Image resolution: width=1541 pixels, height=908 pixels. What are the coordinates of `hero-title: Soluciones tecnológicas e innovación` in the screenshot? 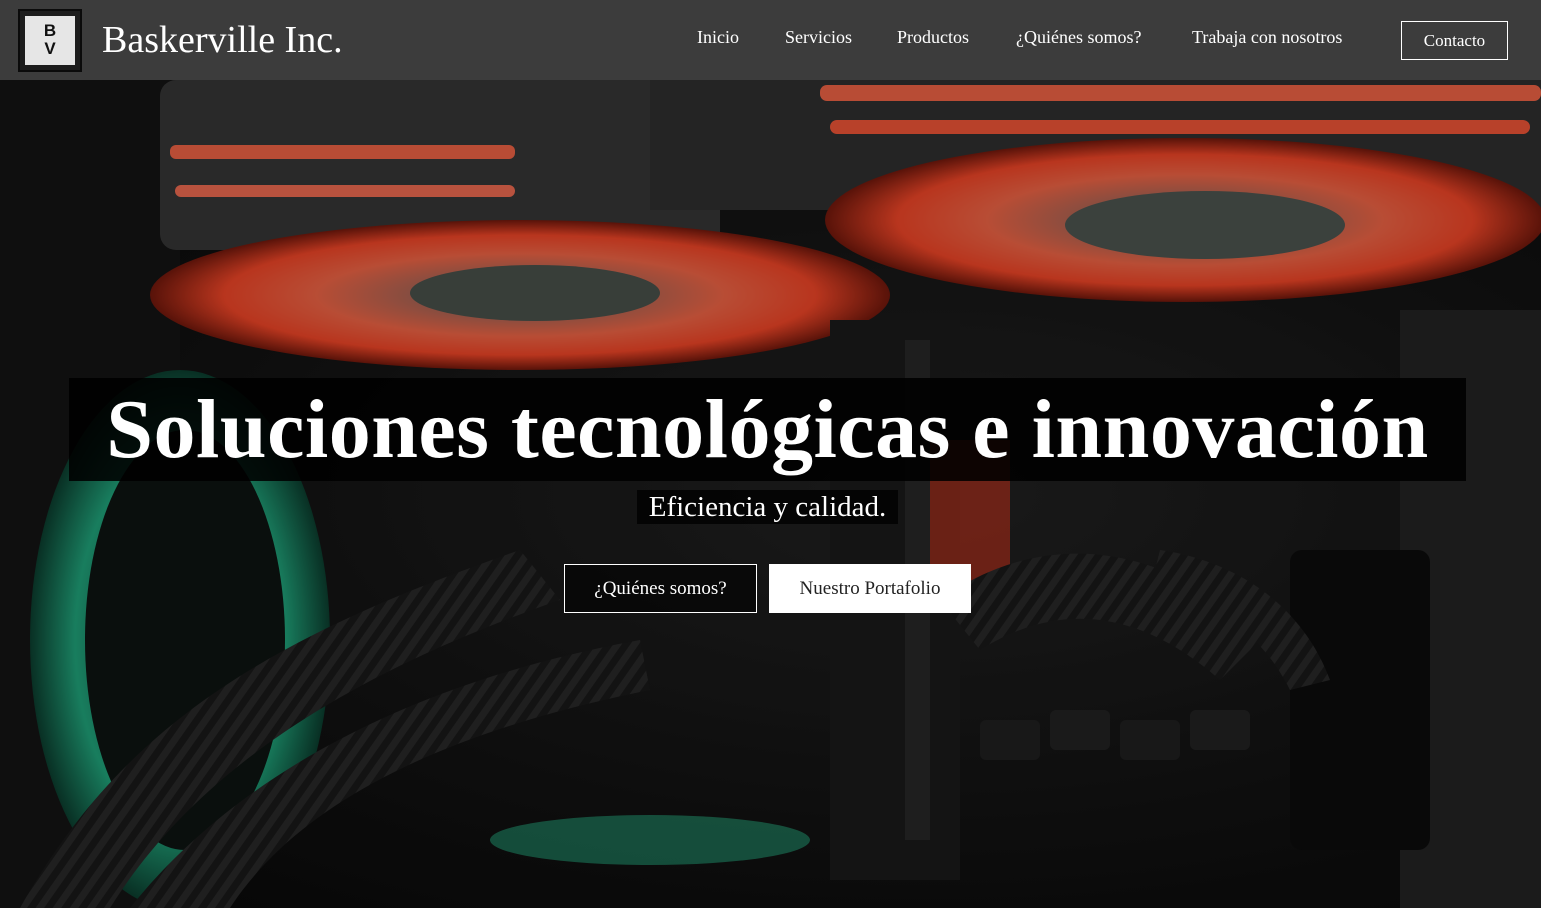 It's located at (767, 429).